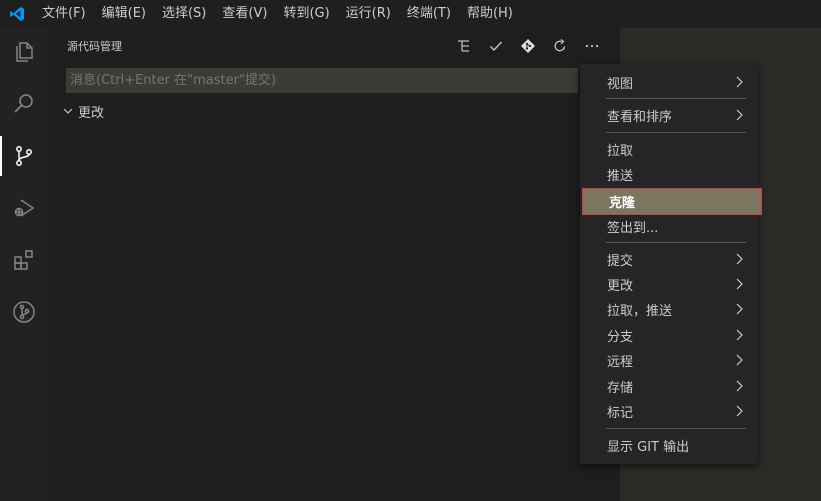 This screenshot has height=501, width=821. What do you see at coordinates (68, 111) in the screenshot?
I see `chevron-down-icon` at bounding box center [68, 111].